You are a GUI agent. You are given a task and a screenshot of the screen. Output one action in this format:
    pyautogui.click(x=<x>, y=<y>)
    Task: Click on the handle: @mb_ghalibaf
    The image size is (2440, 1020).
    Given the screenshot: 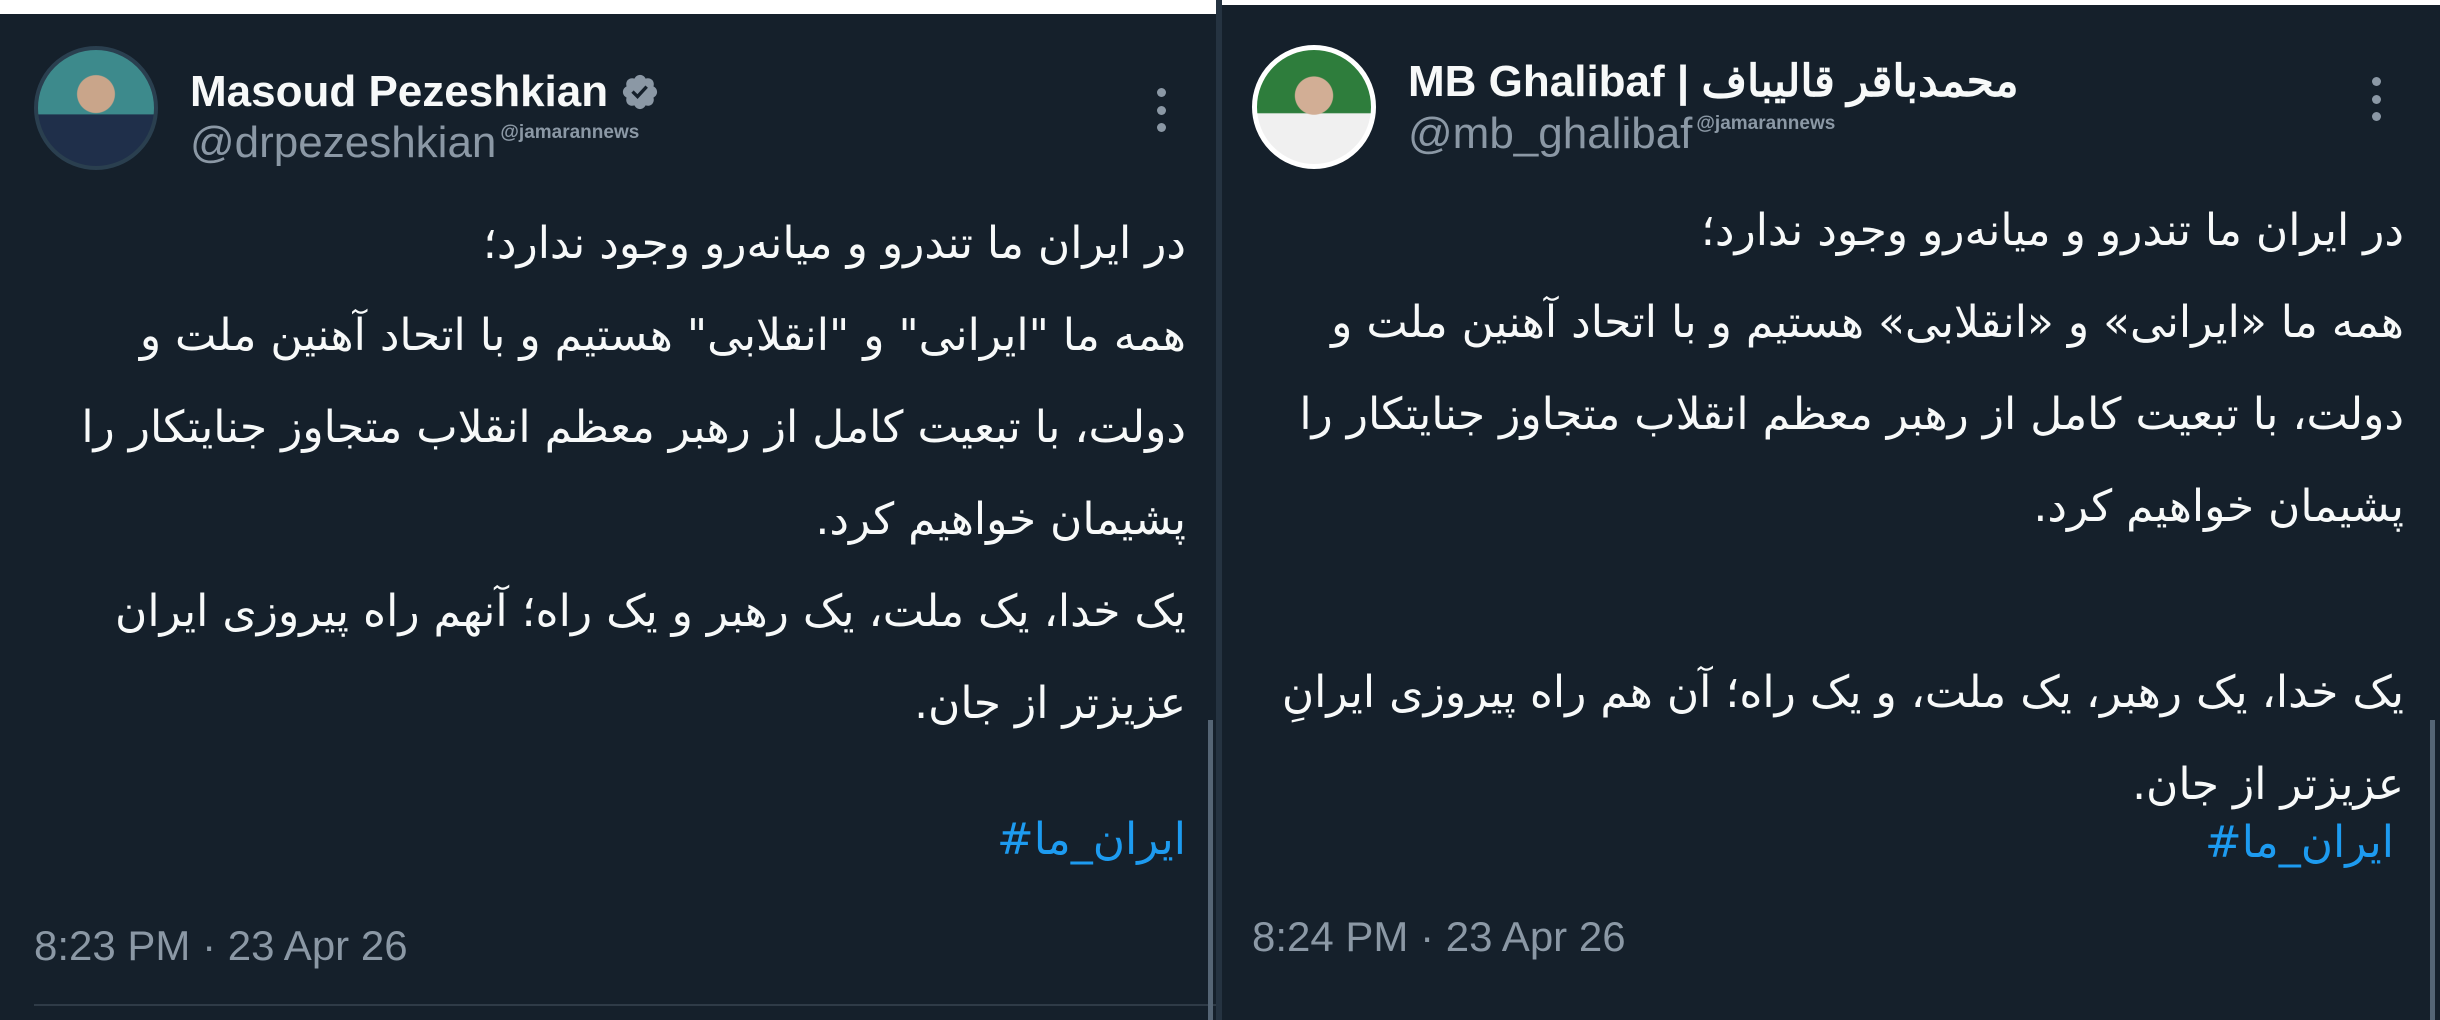 What is the action you would take?
    pyautogui.click(x=1550, y=134)
    